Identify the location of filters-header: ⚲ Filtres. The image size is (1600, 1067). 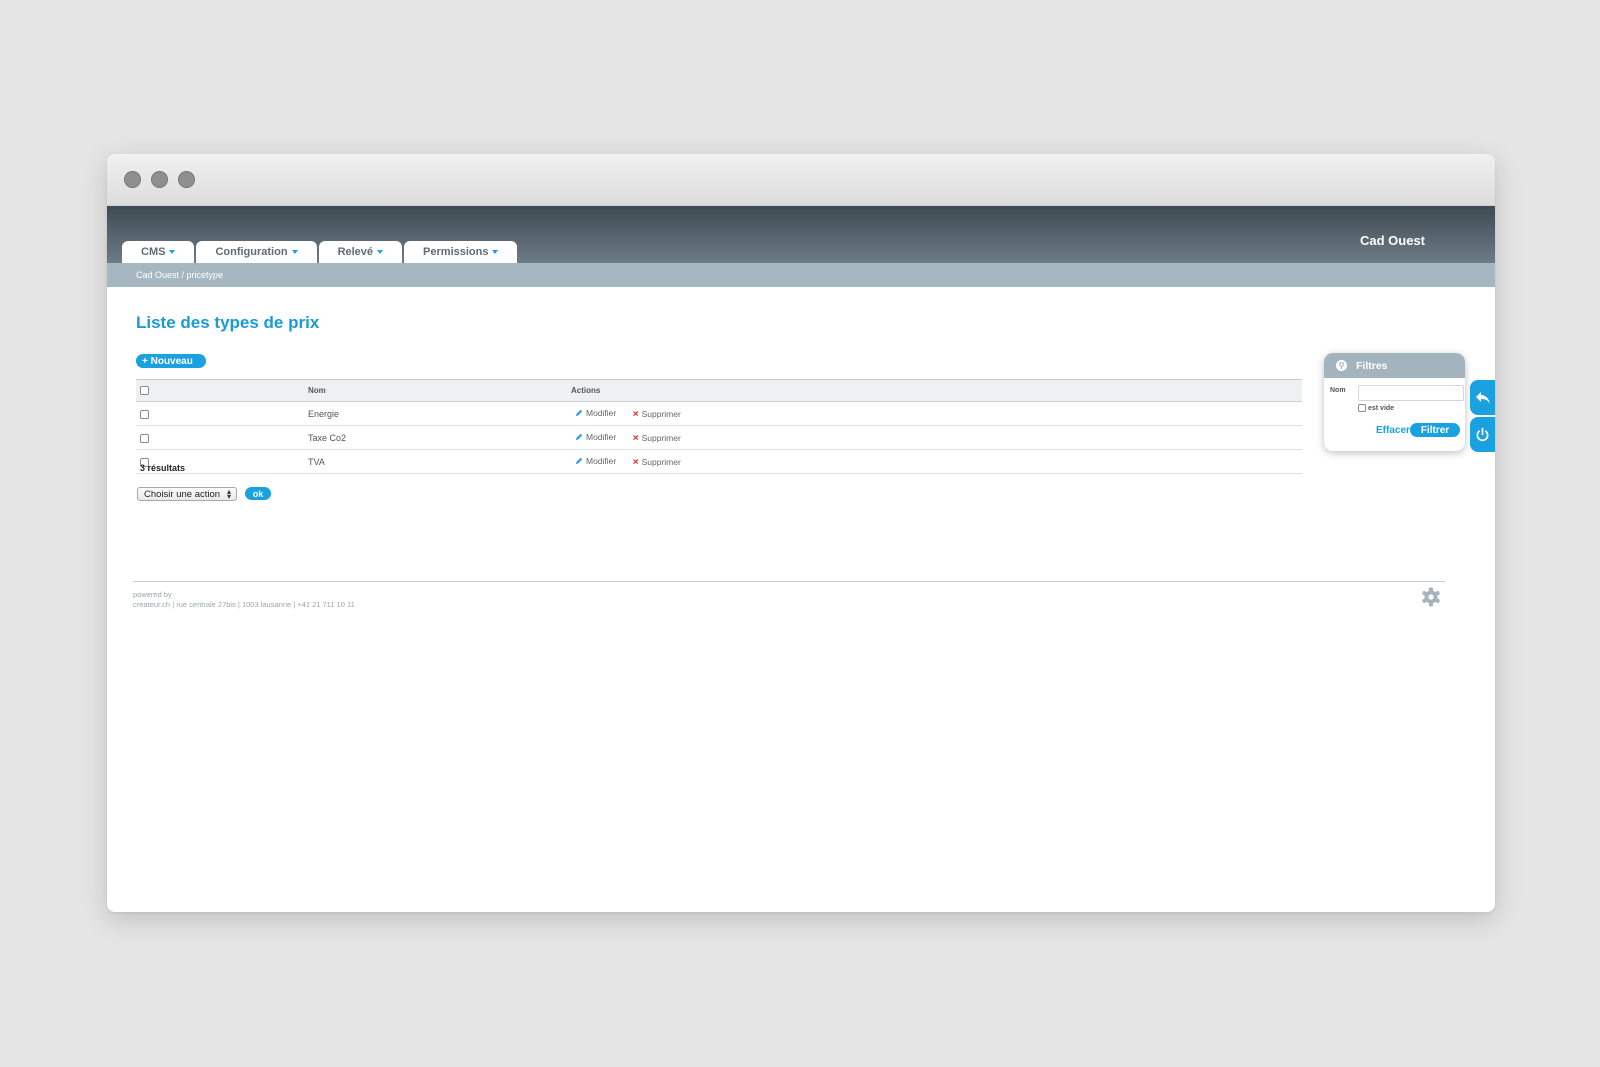
(1394, 365).